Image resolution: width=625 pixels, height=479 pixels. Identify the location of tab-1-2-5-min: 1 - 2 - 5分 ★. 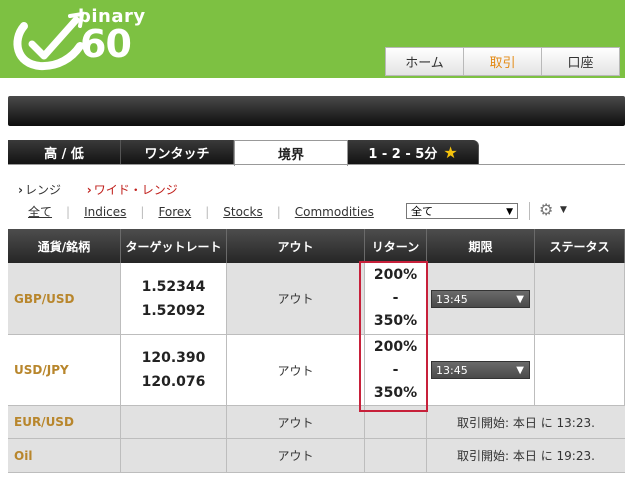
(413, 152).